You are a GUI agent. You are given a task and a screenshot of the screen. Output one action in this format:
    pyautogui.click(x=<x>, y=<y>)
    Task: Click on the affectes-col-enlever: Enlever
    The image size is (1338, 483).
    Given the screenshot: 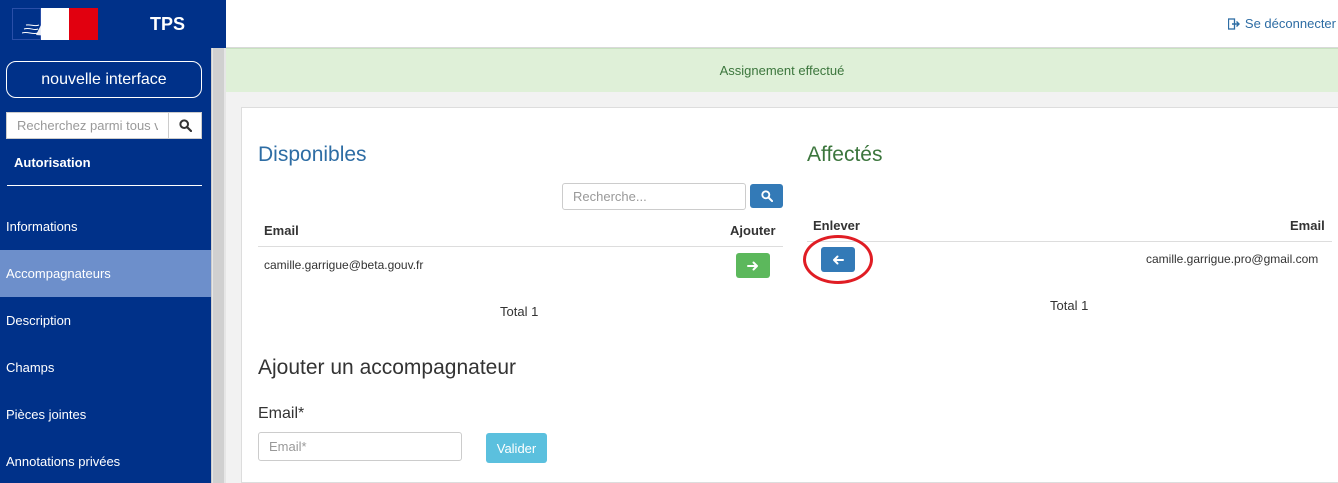 What is the action you would take?
    pyautogui.click(x=836, y=225)
    